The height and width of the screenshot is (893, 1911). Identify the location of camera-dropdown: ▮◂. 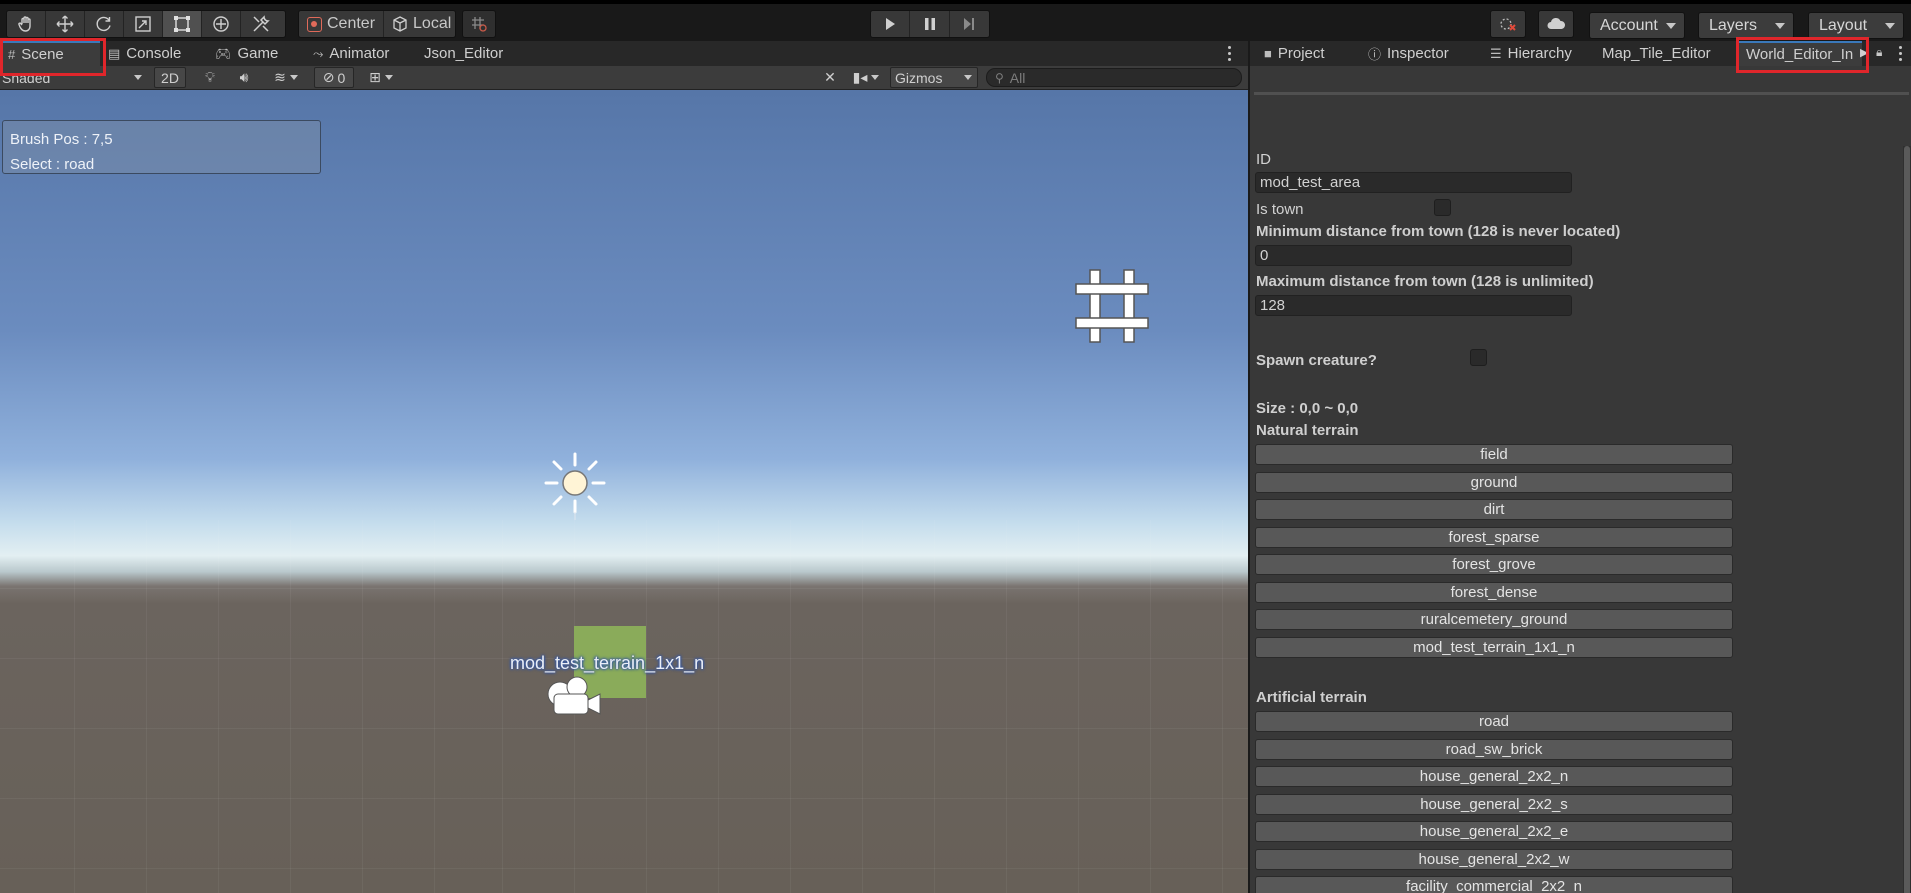
(866, 77).